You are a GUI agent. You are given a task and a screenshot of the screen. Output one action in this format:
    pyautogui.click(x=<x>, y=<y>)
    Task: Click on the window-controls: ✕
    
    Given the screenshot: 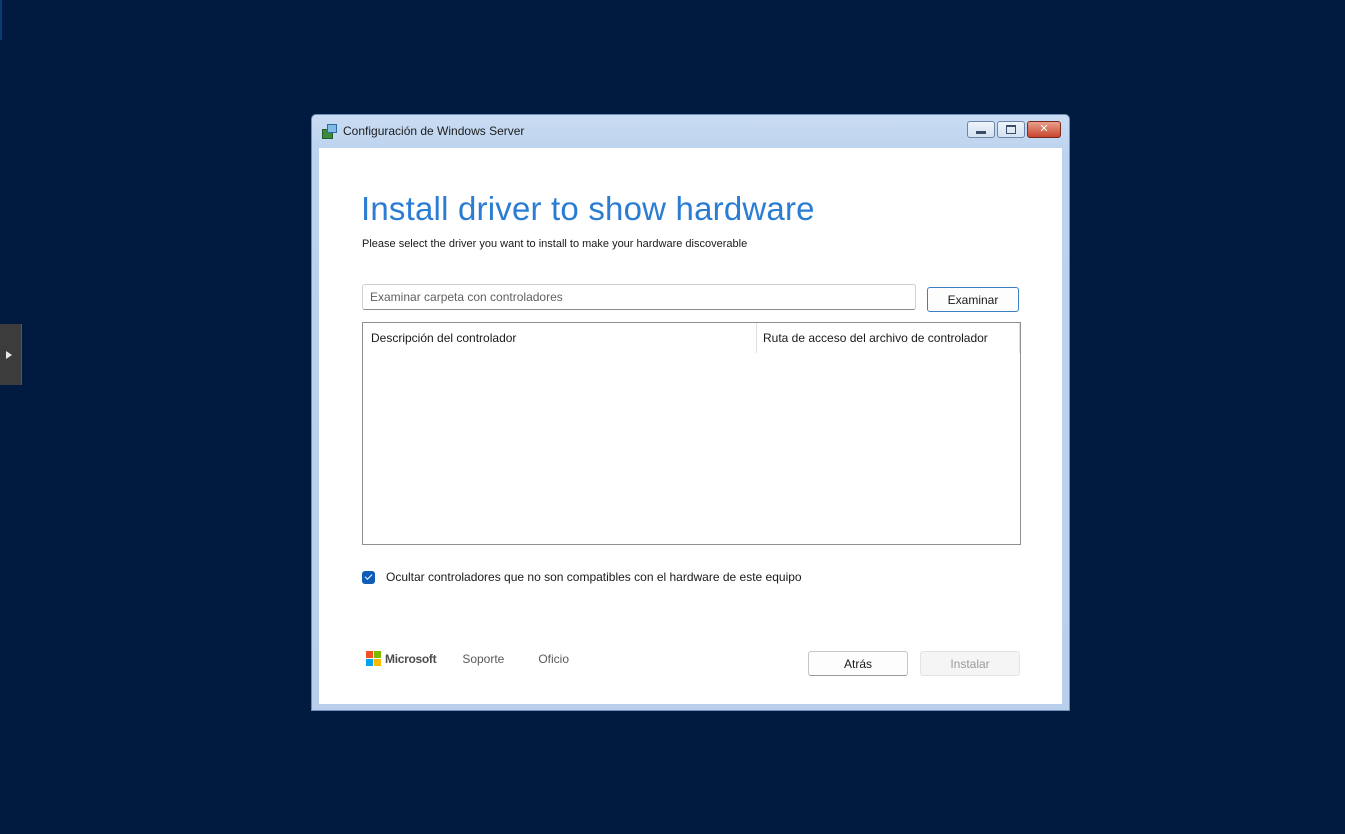 What is the action you would take?
    pyautogui.click(x=1014, y=129)
    